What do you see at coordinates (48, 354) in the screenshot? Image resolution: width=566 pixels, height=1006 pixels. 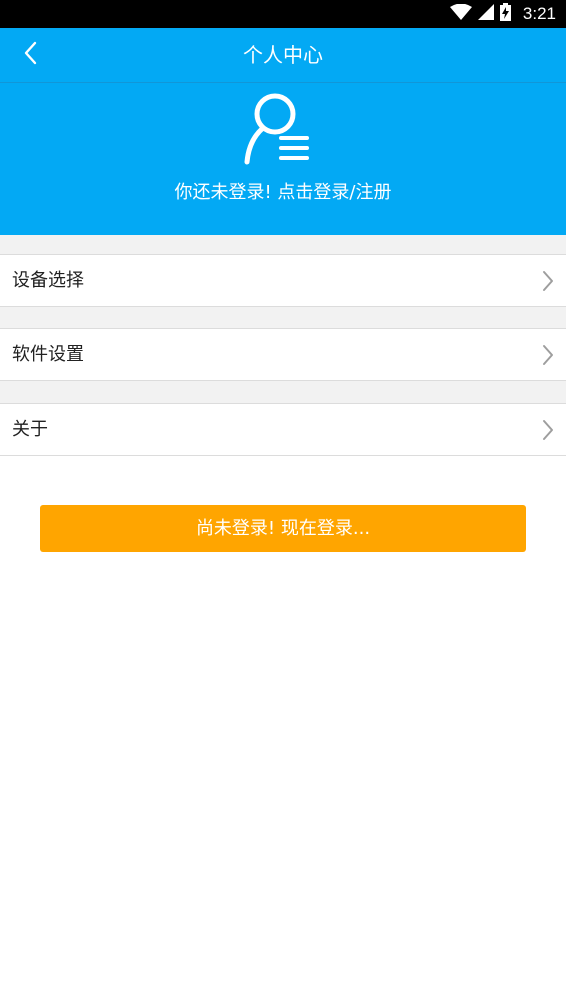 I see `menu-item-label: 软件设置` at bounding box center [48, 354].